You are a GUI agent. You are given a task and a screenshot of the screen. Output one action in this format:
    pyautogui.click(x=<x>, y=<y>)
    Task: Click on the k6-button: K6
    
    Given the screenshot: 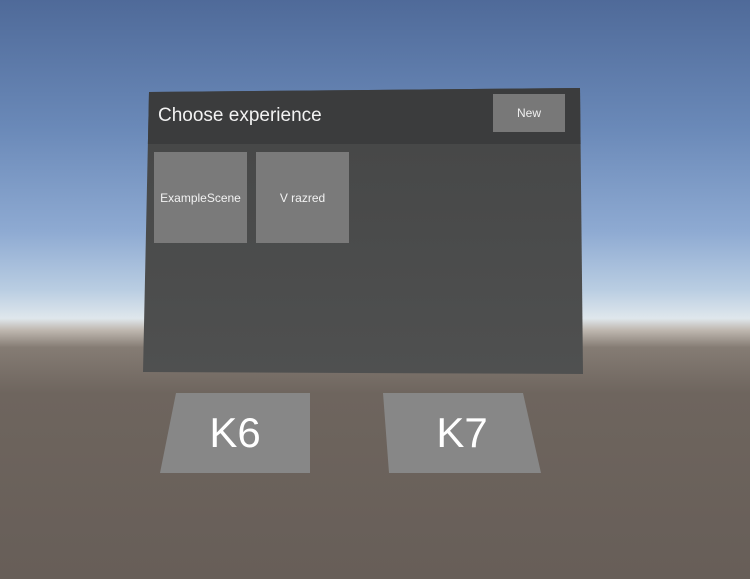 What is the action you would take?
    pyautogui.click(x=235, y=433)
    